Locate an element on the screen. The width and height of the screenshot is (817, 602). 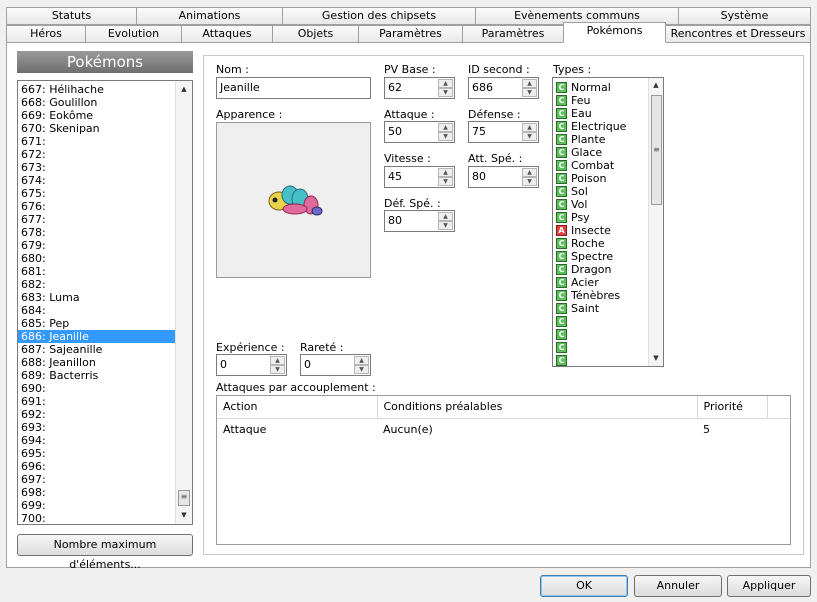
type-item: C Saint is located at coordinates (608, 308).